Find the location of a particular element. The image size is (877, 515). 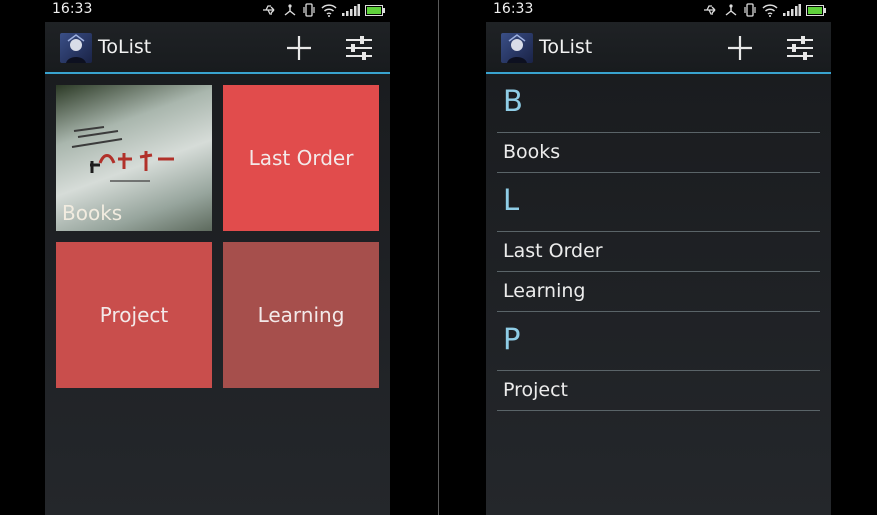

tile-project-label: Project is located at coordinates (134, 315).